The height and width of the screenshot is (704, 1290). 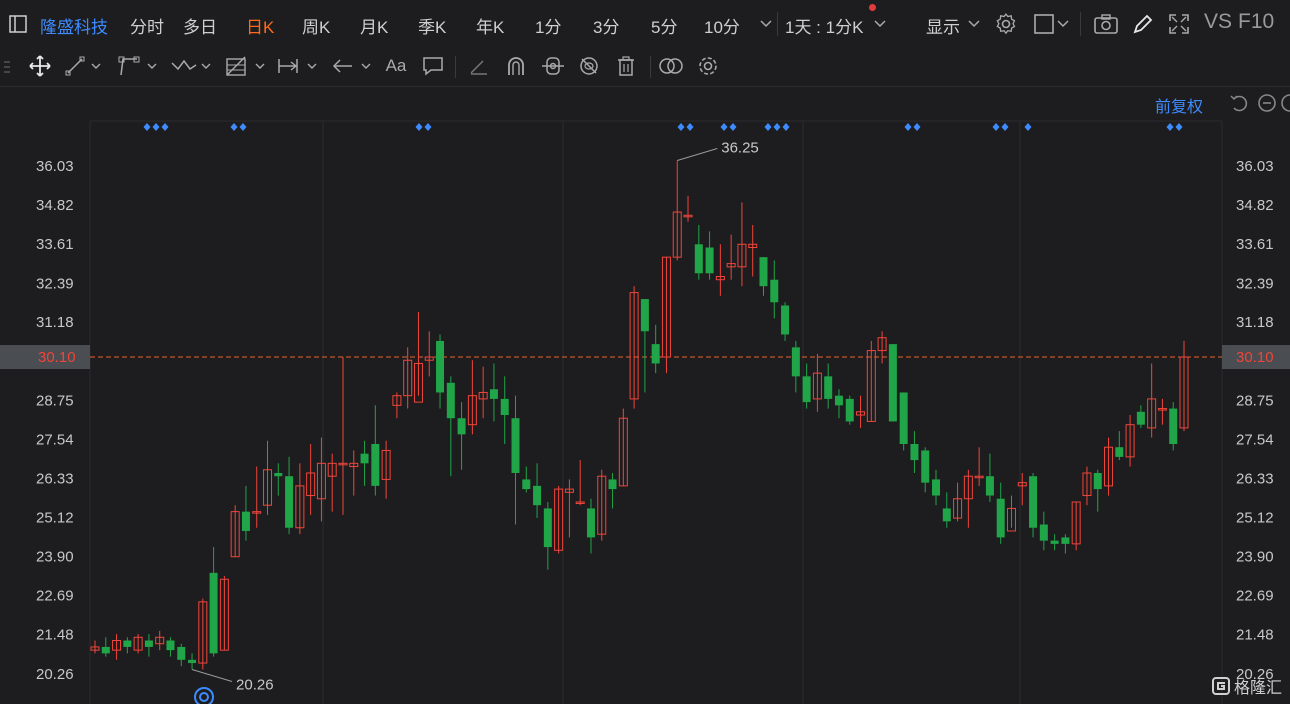 What do you see at coordinates (766, 24) in the screenshot?
I see `period-more-chevron-icon` at bounding box center [766, 24].